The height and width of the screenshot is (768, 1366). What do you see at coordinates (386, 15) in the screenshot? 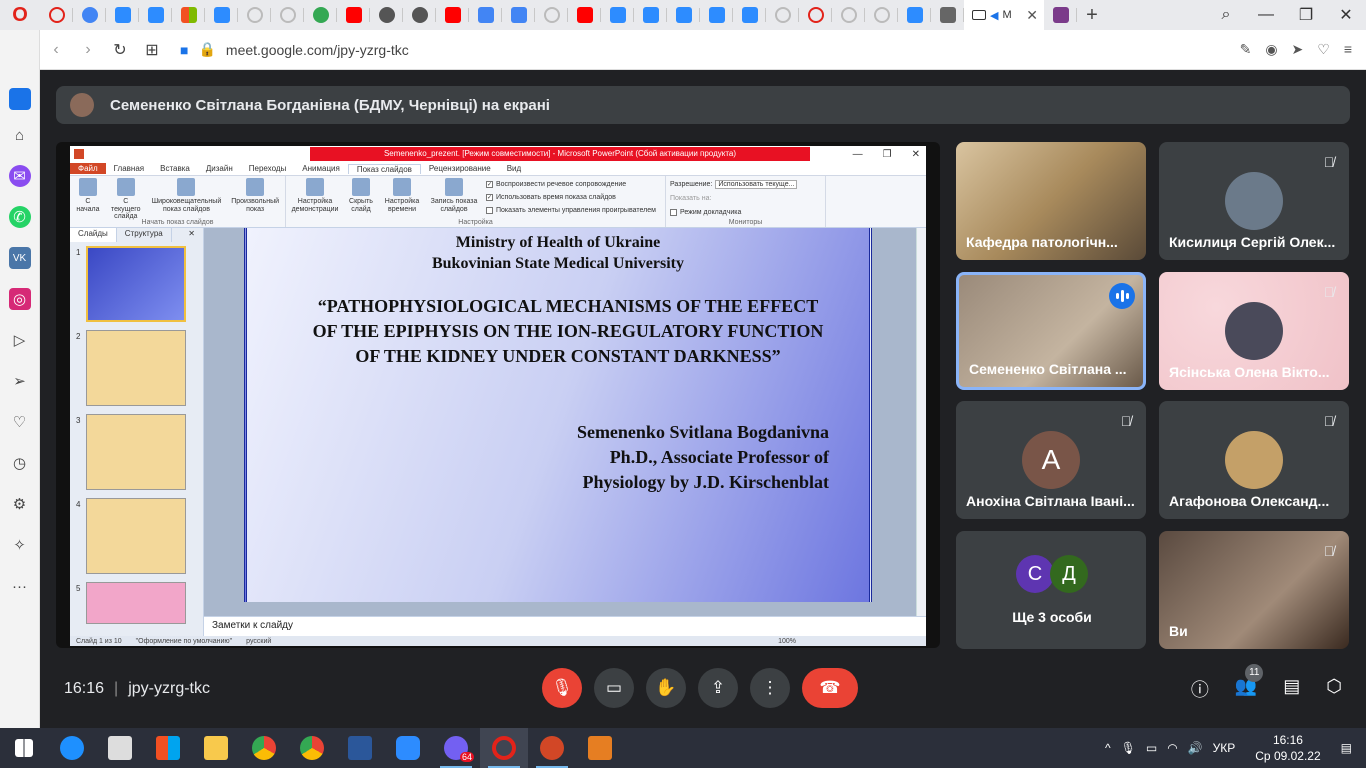
I see `tab-globe` at bounding box center [386, 15].